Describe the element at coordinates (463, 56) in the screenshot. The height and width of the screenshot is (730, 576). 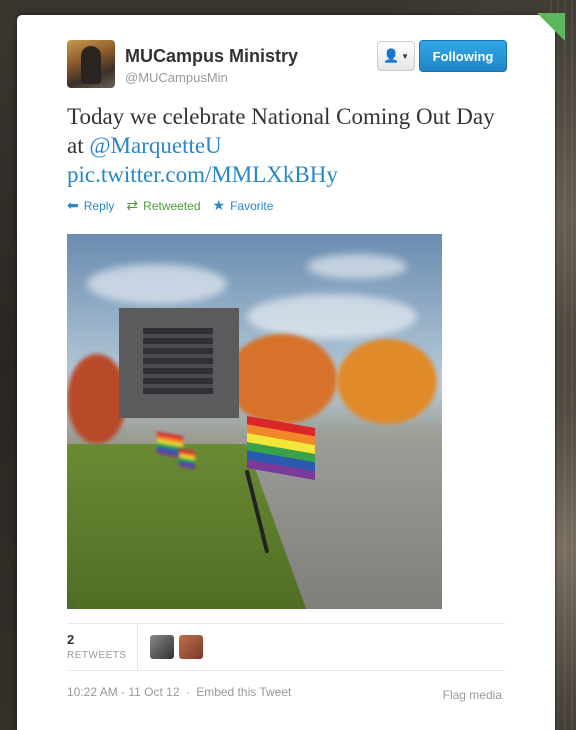
I see `following-button: Following` at that location.